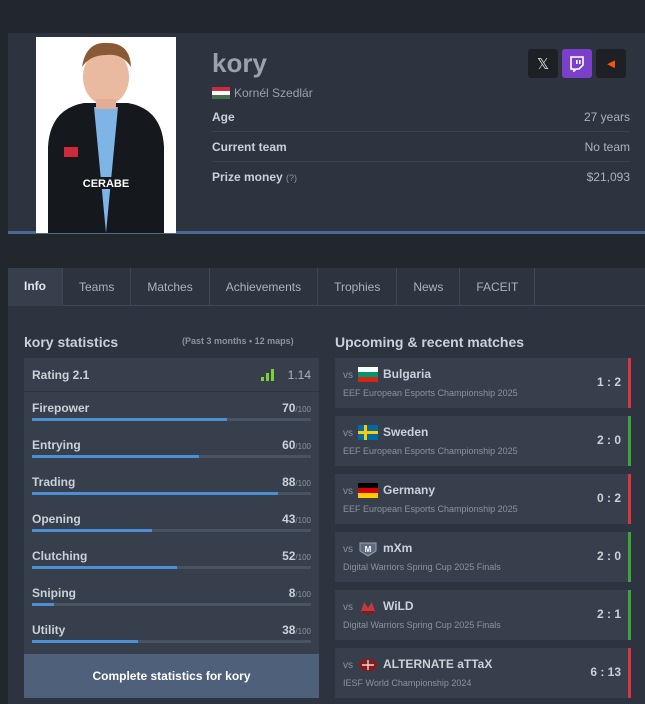  I want to click on stat-label: Trading, so click(54, 482).